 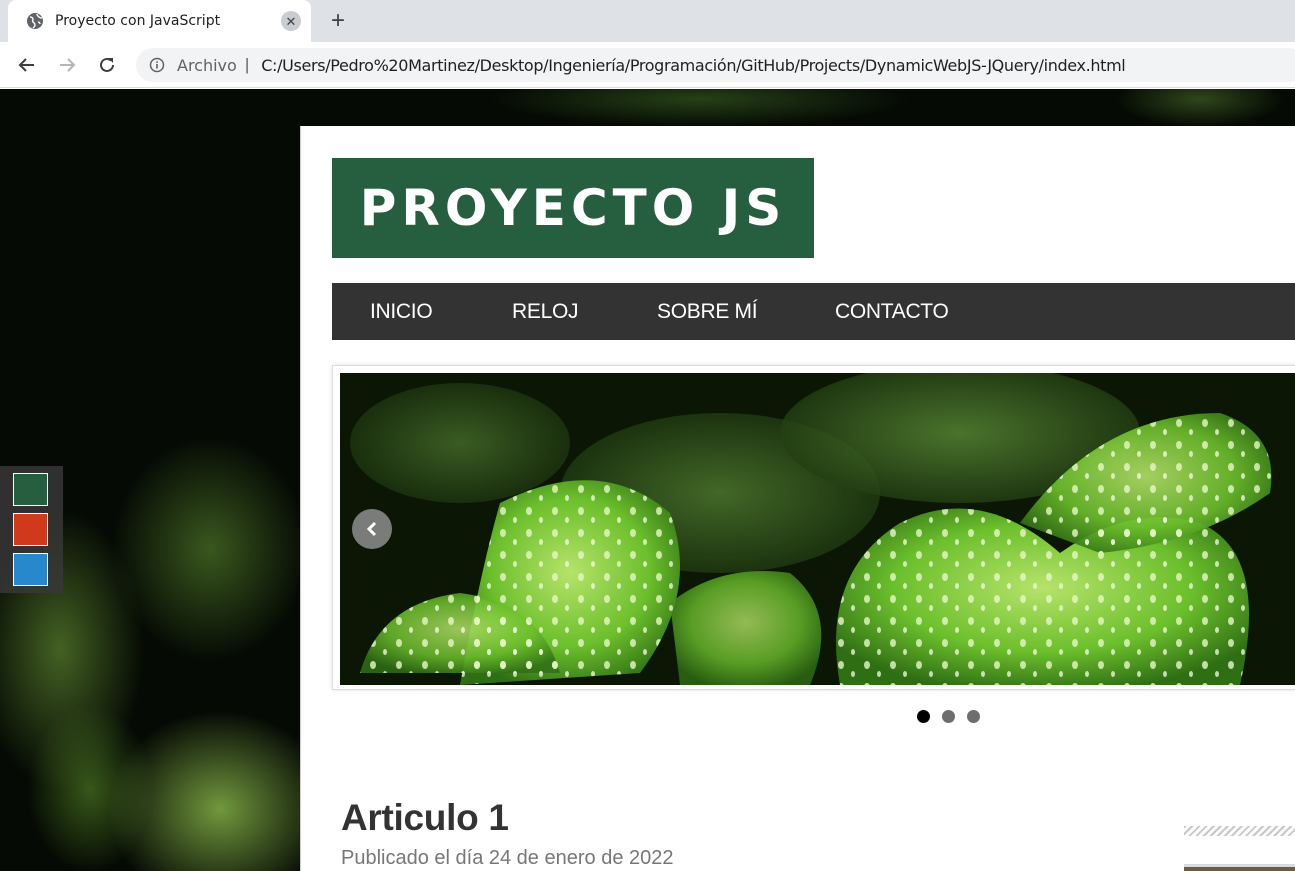 What do you see at coordinates (545, 311) in the screenshot?
I see `menu-item-reloj: RELOJ` at bounding box center [545, 311].